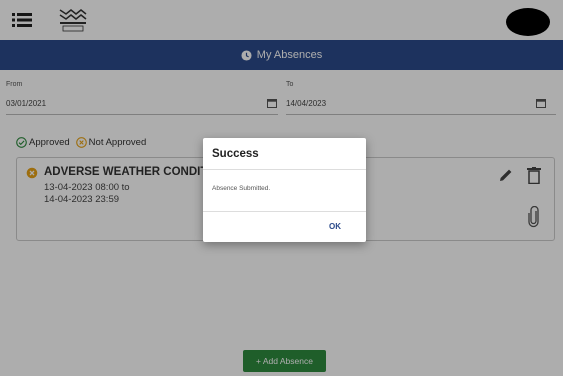 The width and height of the screenshot is (563, 376). What do you see at coordinates (284, 190) in the screenshot?
I see `success-dialog: Success Absence Submitted. OK` at bounding box center [284, 190].